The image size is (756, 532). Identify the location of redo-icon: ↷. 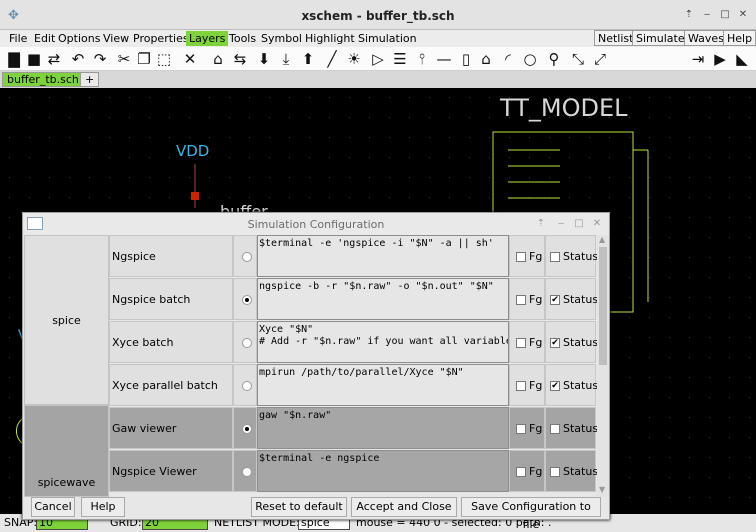
(100, 59).